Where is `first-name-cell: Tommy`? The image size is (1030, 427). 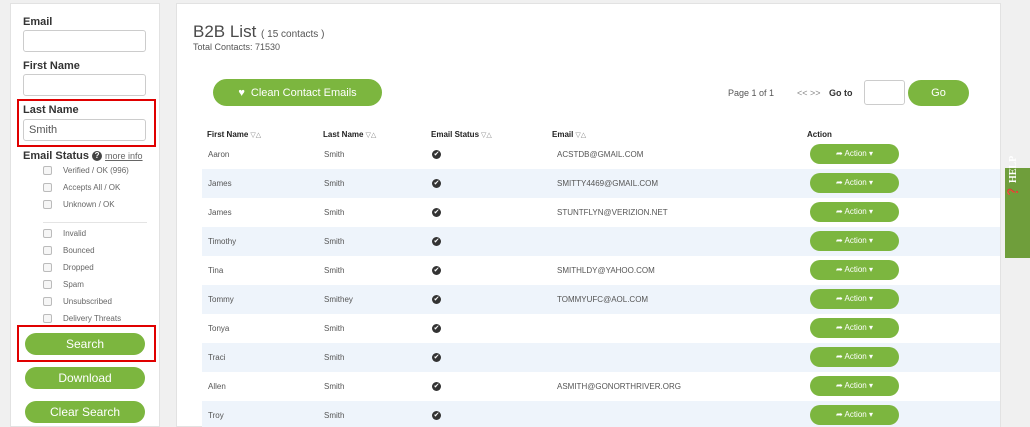 first-name-cell: Tommy is located at coordinates (221, 299).